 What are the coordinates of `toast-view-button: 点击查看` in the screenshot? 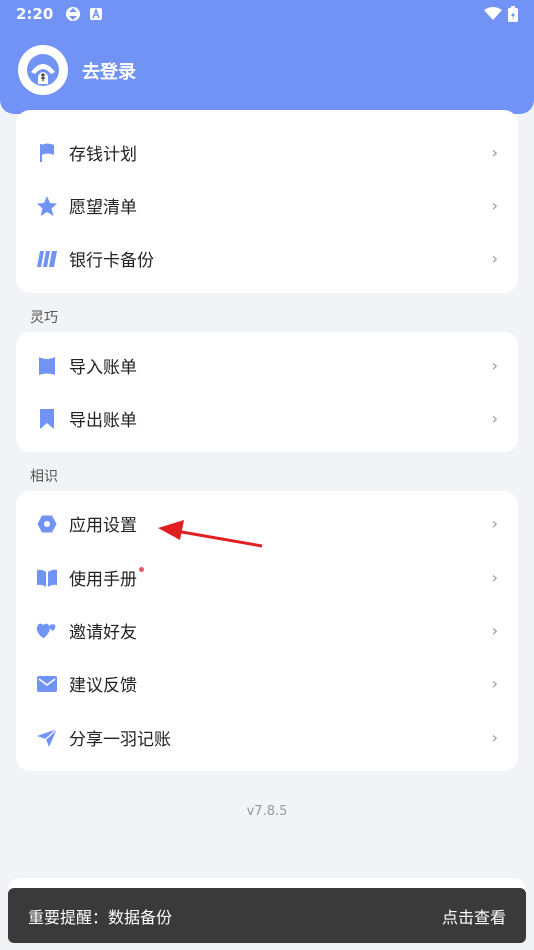 It's located at (474, 916).